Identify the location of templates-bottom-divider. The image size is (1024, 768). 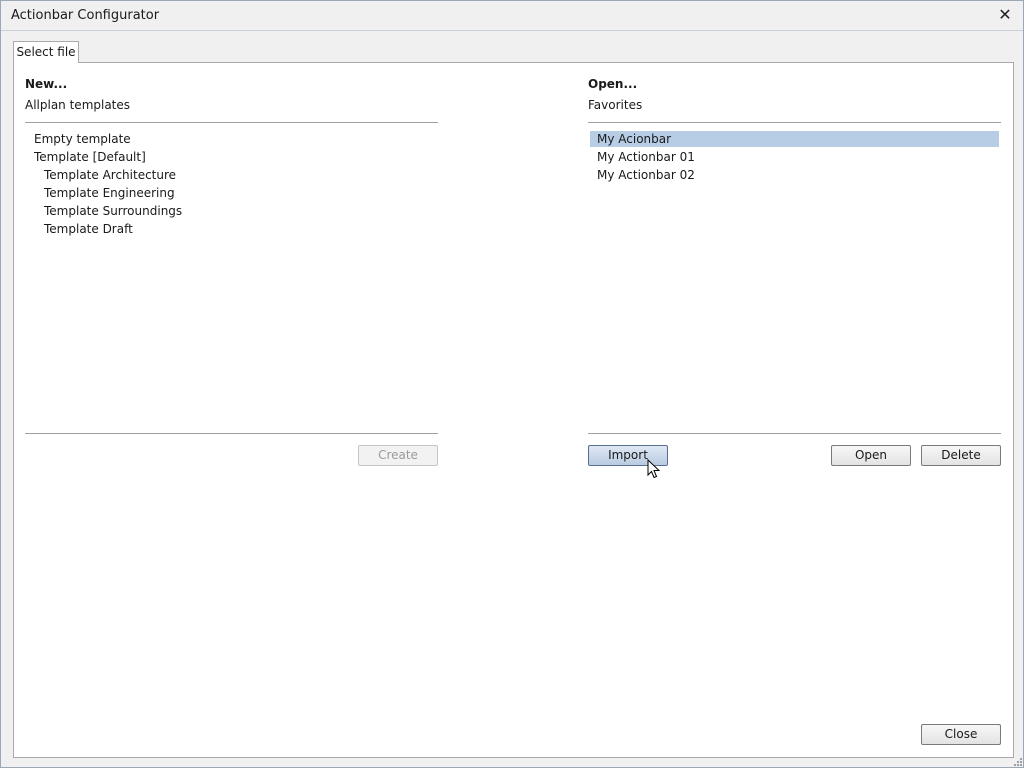
(231, 433).